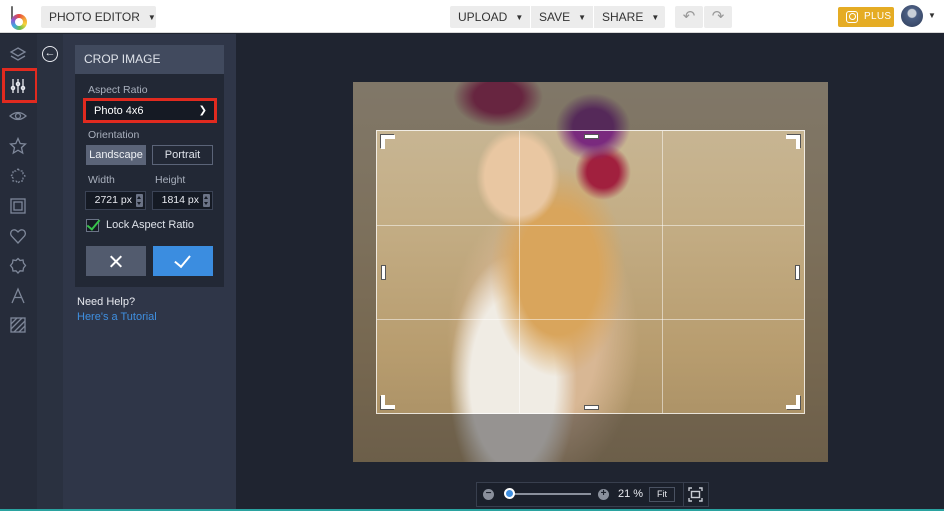 Image resolution: width=944 pixels, height=511 pixels. What do you see at coordinates (590, 106) in the screenshot?
I see `crop-shade-top` at bounding box center [590, 106].